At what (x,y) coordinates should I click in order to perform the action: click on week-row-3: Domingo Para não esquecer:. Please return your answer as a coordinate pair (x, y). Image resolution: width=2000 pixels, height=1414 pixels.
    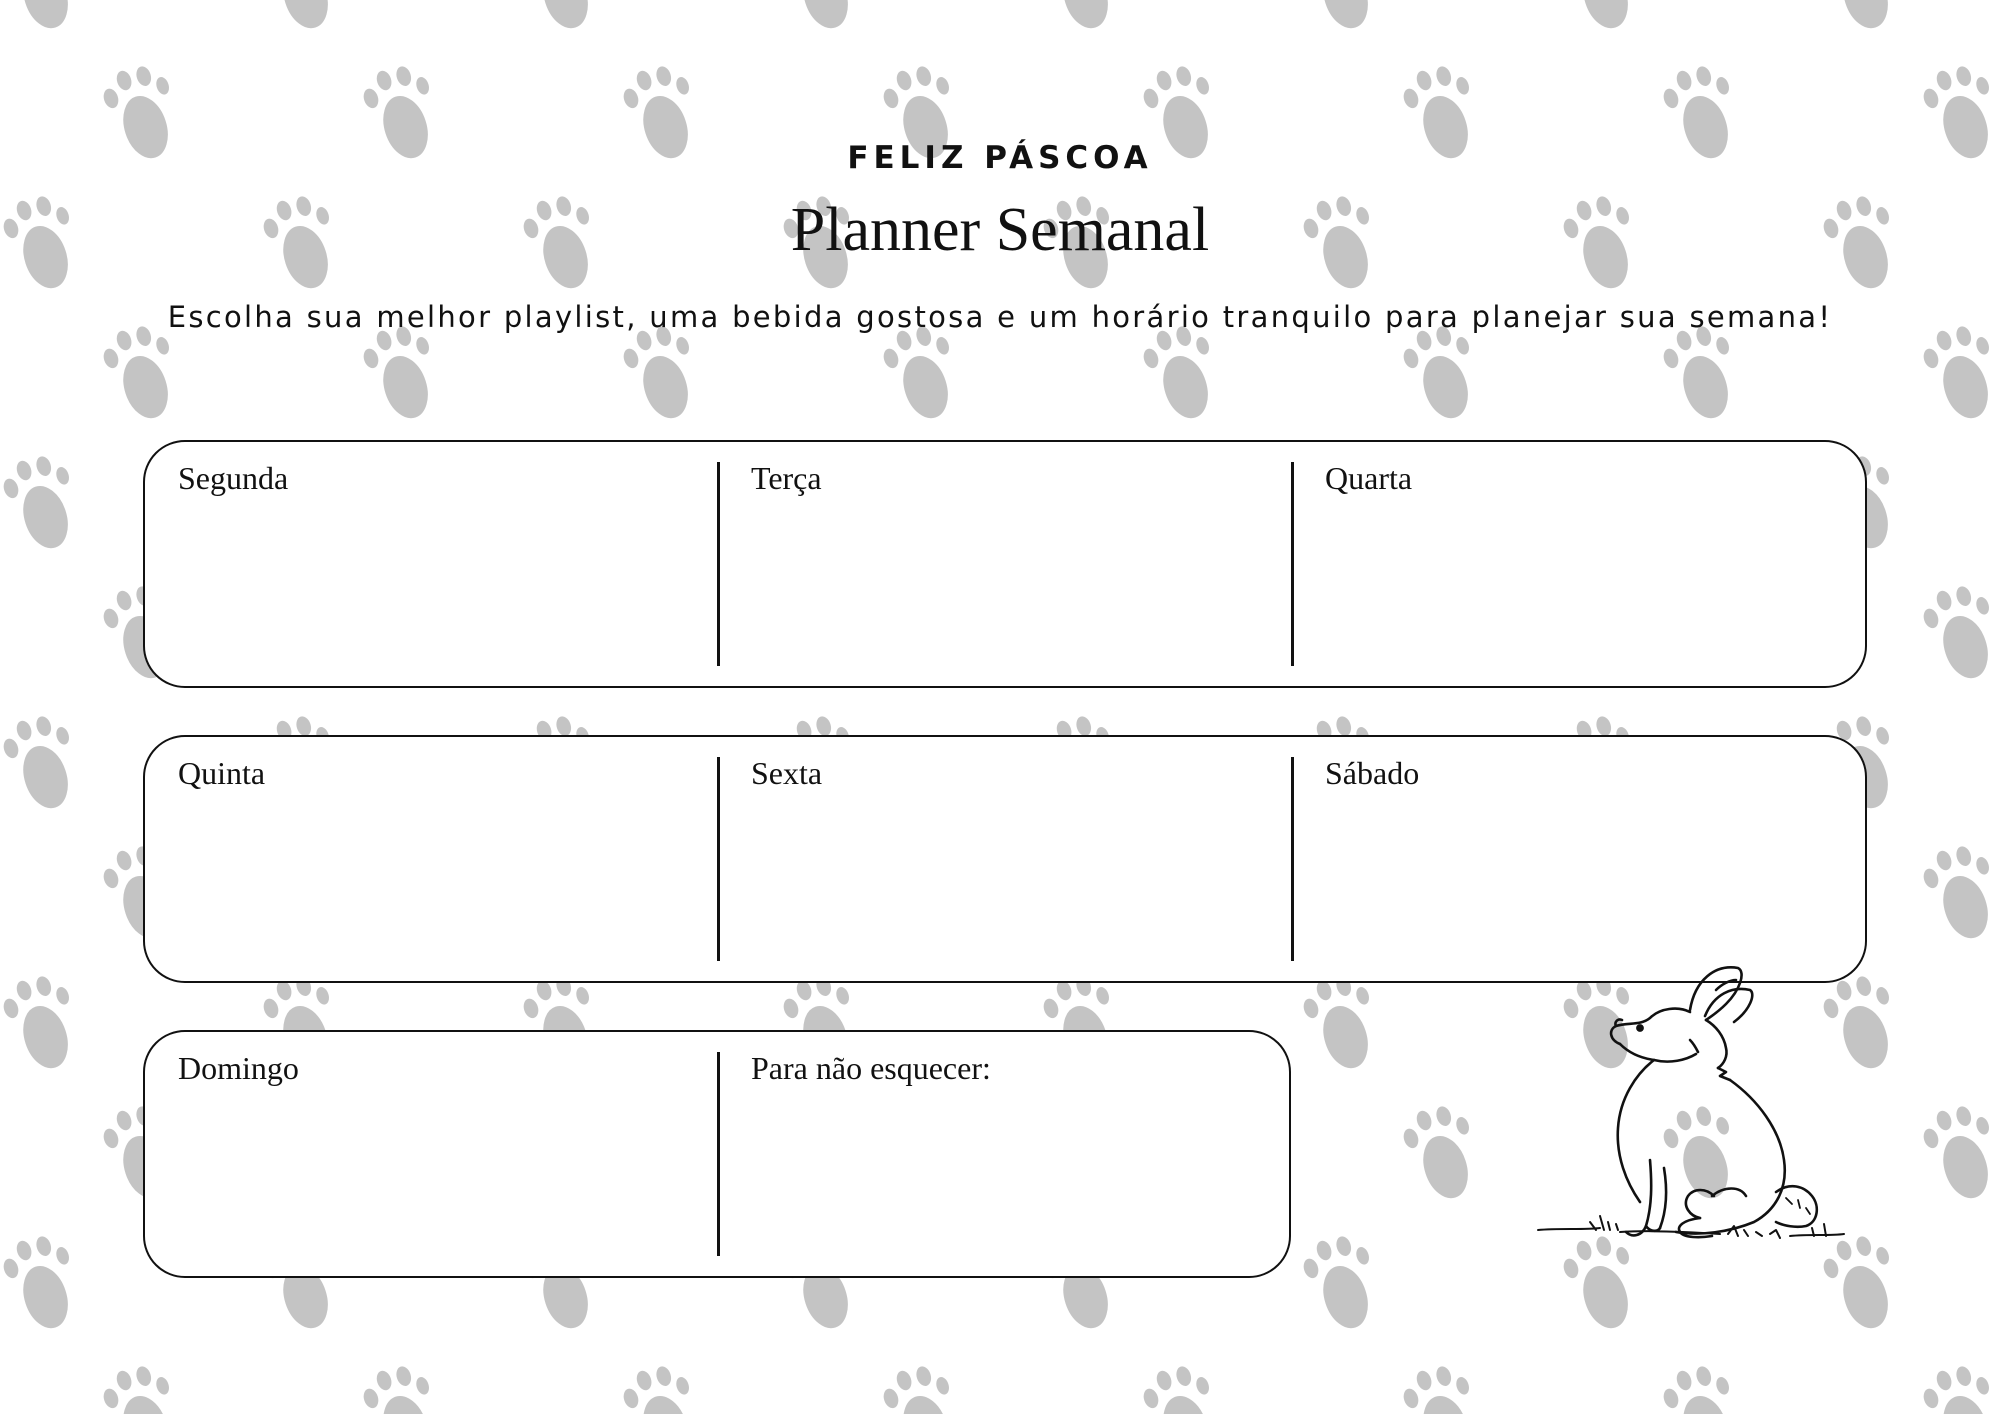
    Looking at the image, I should click on (717, 1154).